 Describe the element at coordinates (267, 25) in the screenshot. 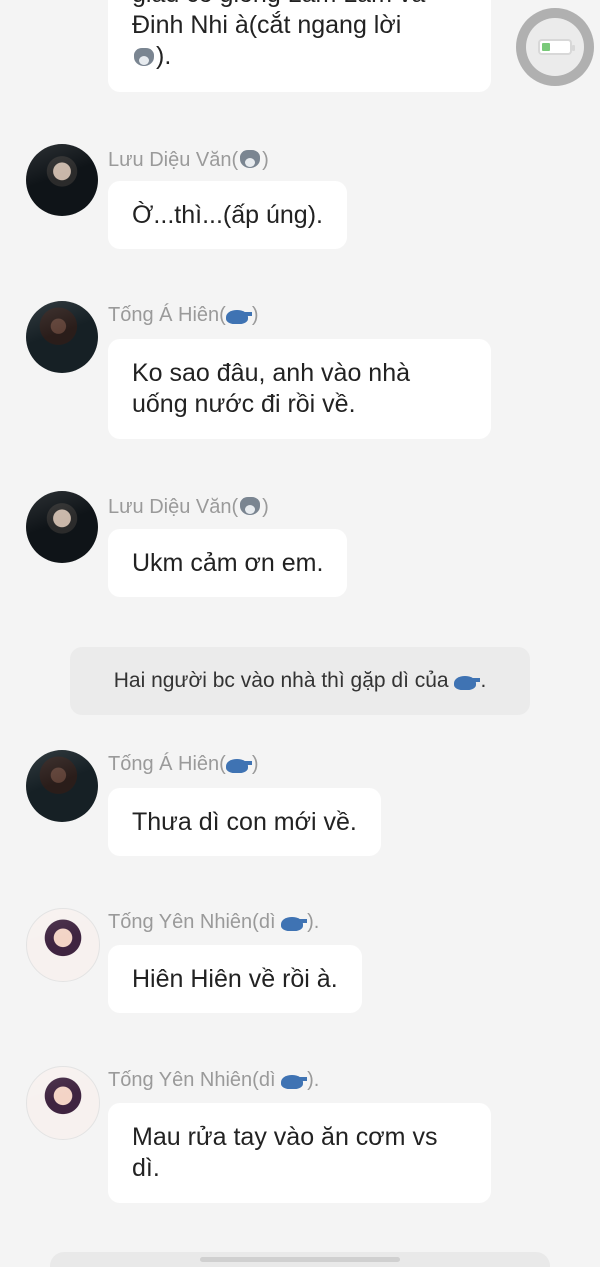

I see `message-line: Đinh Nhi à(cắt ngang lời` at that location.